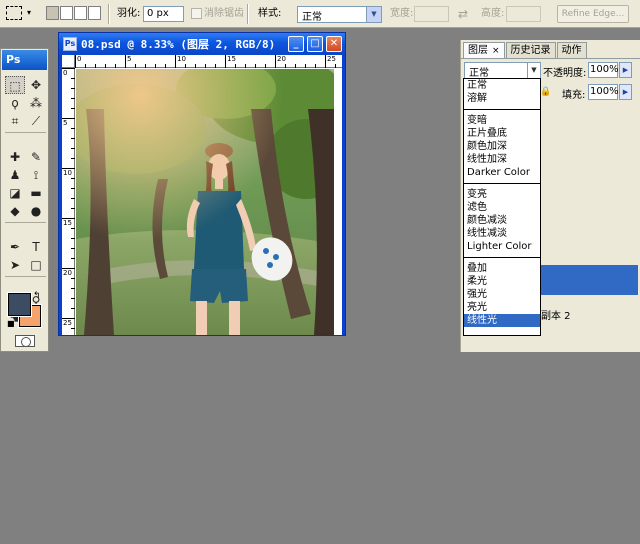  I want to click on blend-mode-value: 正常, so click(479, 73).